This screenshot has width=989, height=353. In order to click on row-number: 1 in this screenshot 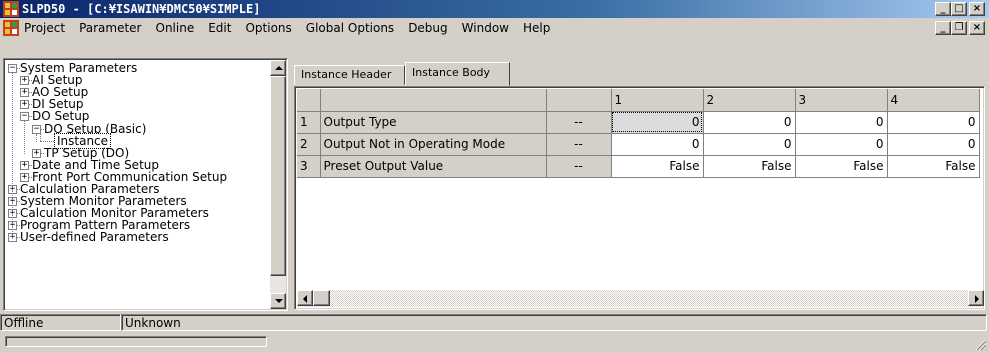, I will do `click(309, 122)`.